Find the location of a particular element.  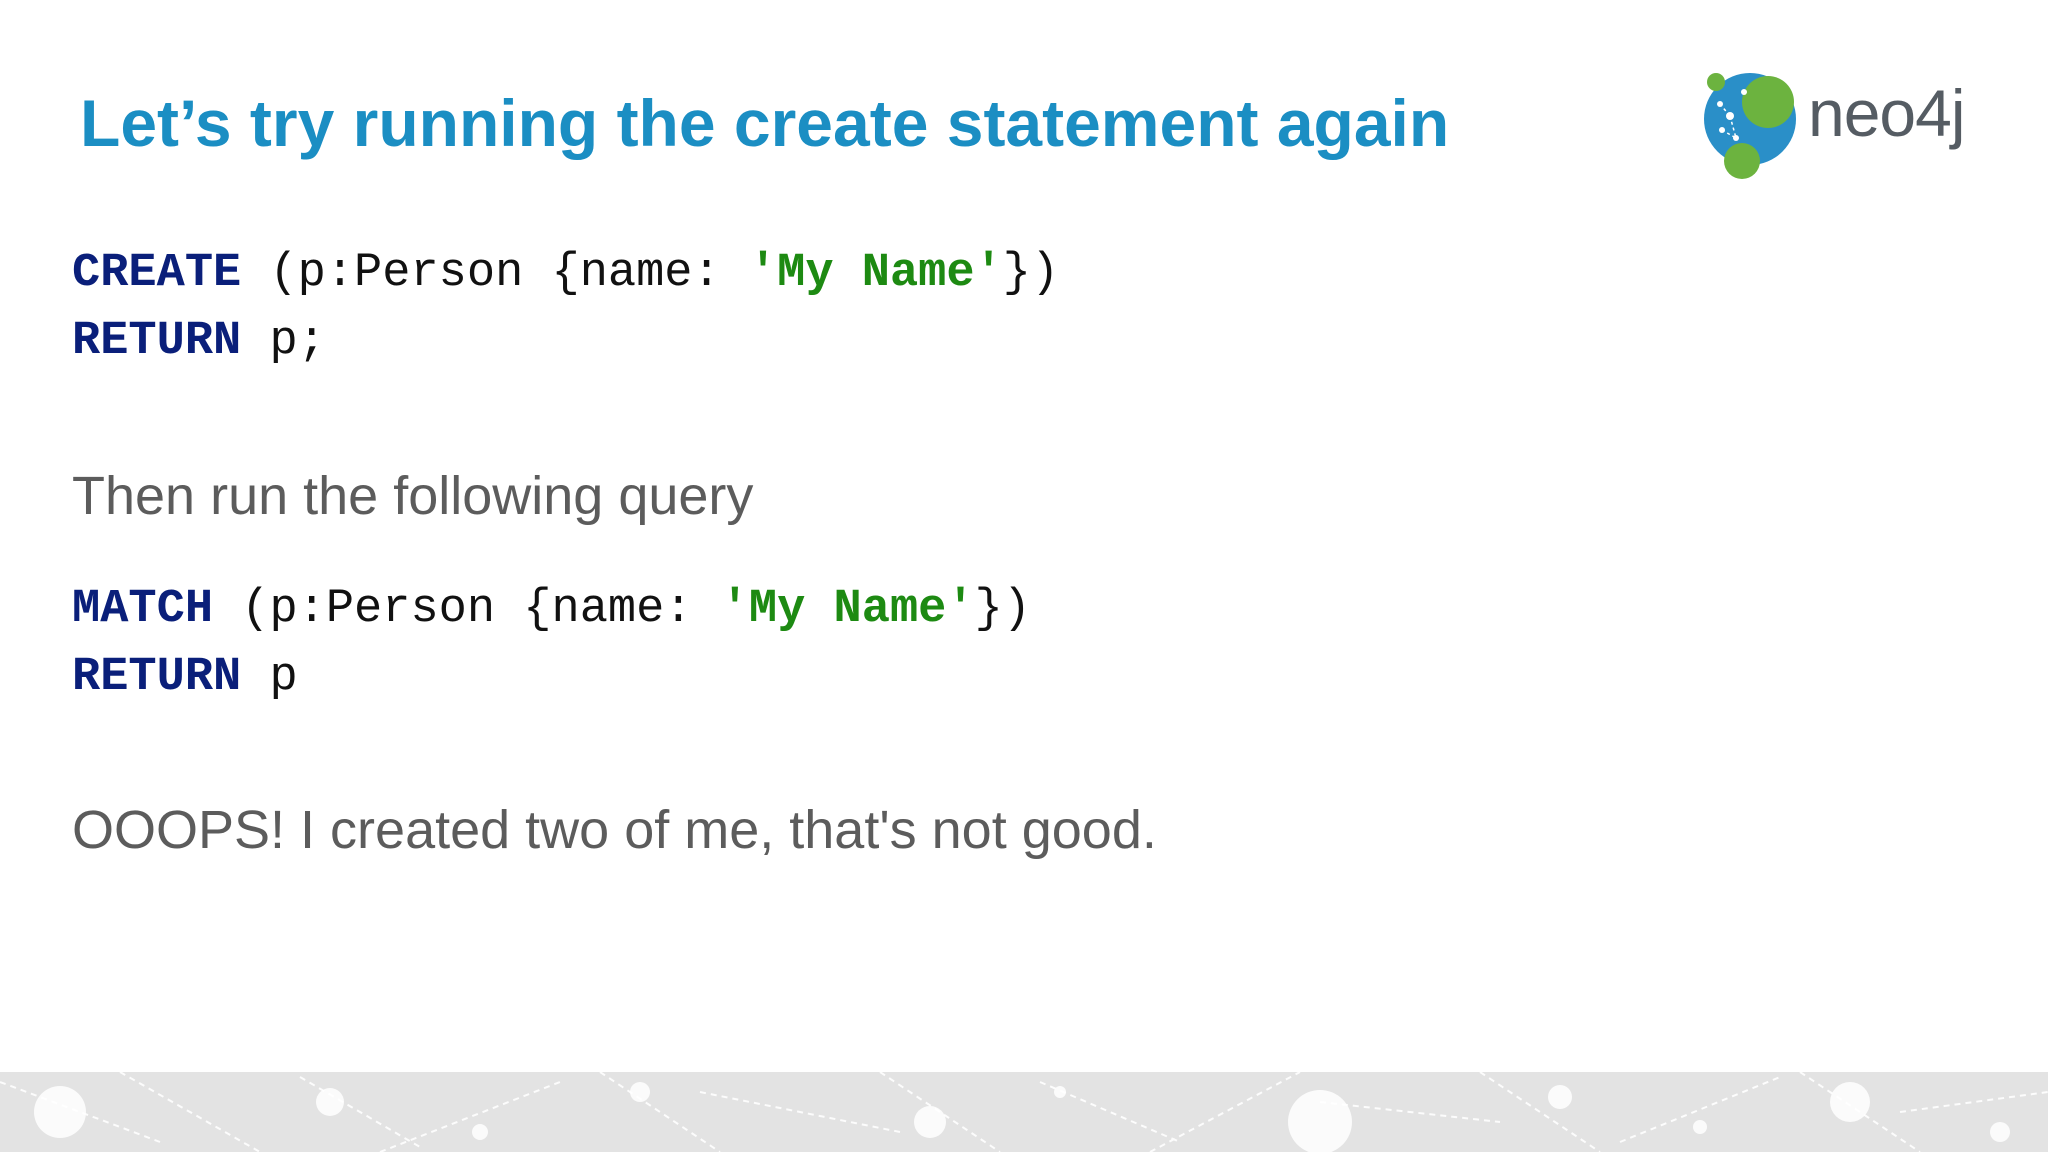

code-text: p is located at coordinates (269, 677).